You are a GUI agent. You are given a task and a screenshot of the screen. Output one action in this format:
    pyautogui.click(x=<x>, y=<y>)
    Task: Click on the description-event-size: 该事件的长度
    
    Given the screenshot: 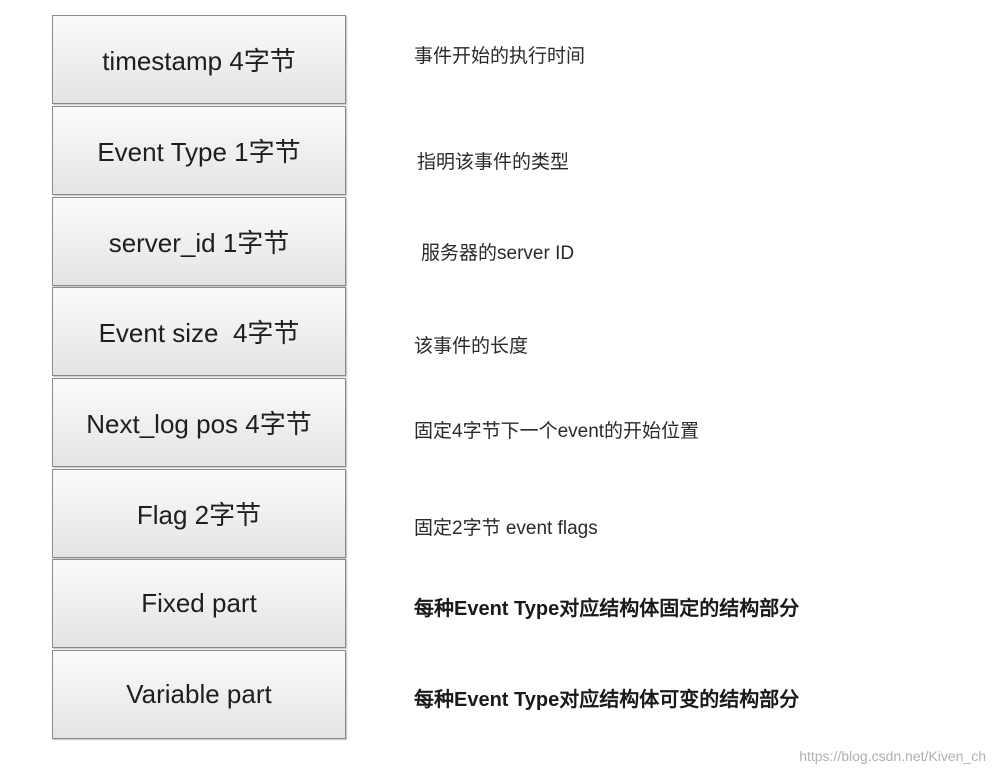 What is the action you would take?
    pyautogui.click(x=471, y=346)
    